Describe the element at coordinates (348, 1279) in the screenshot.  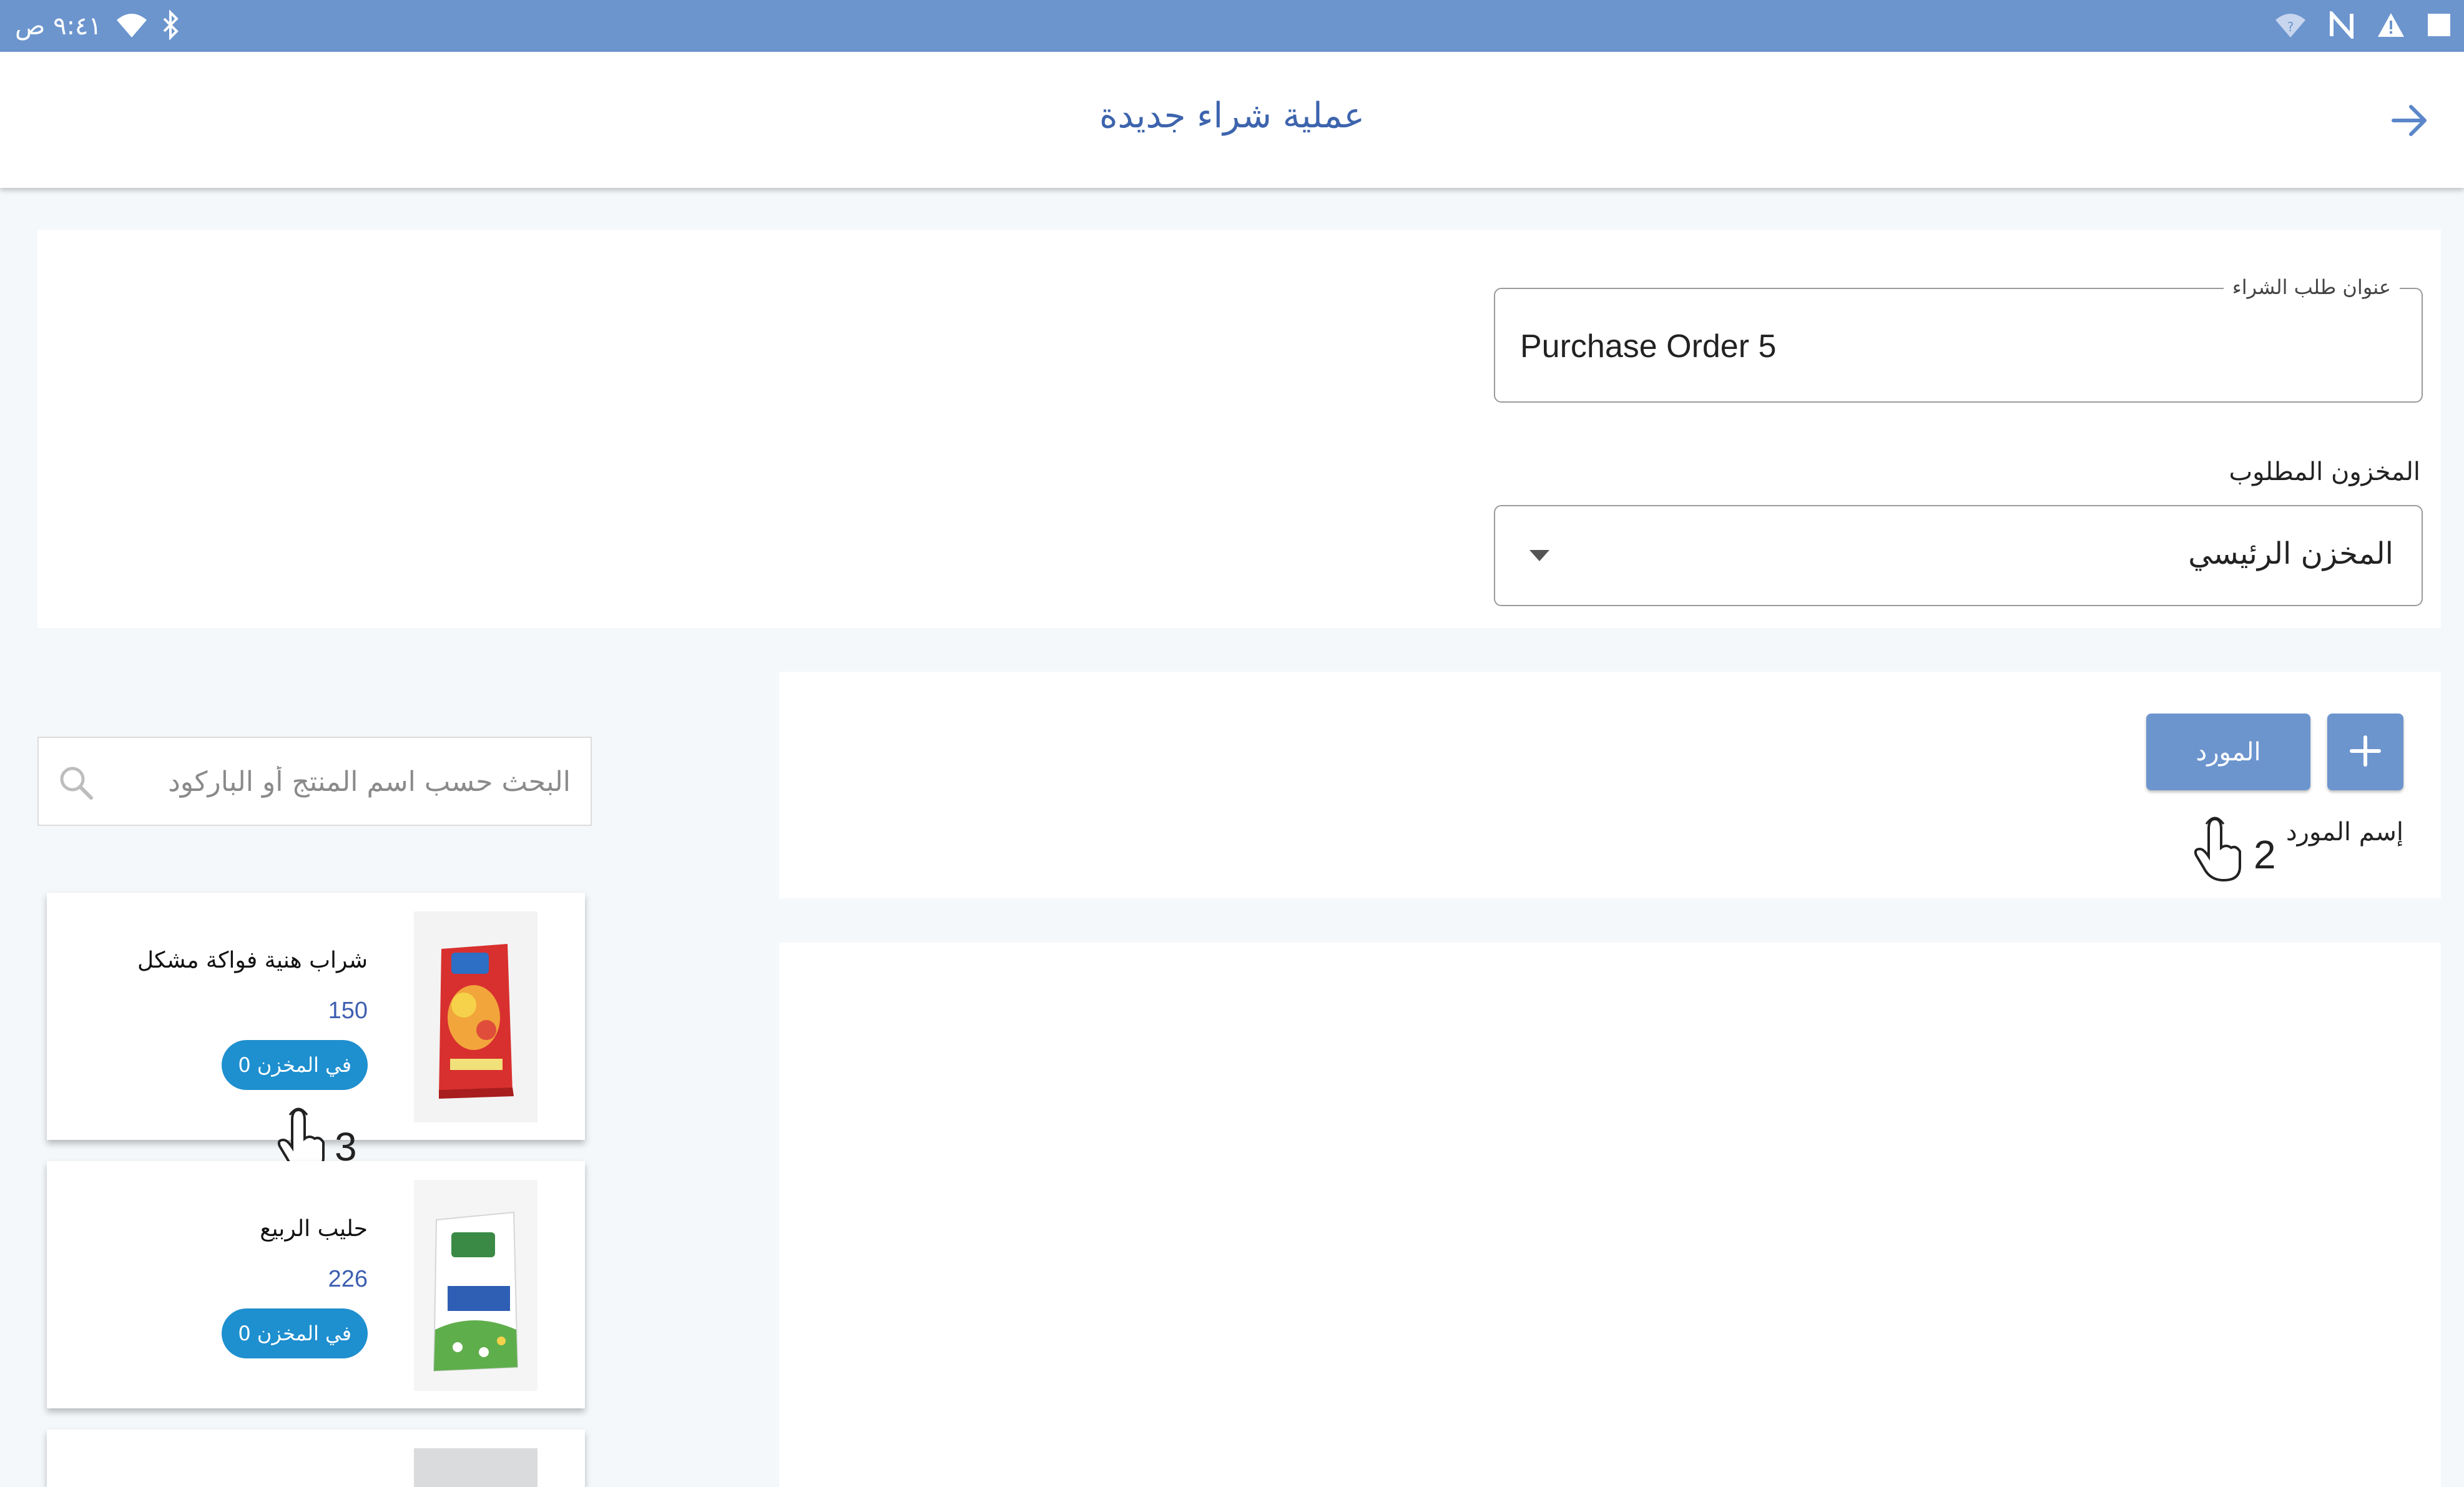
I see `product-price: 226` at that location.